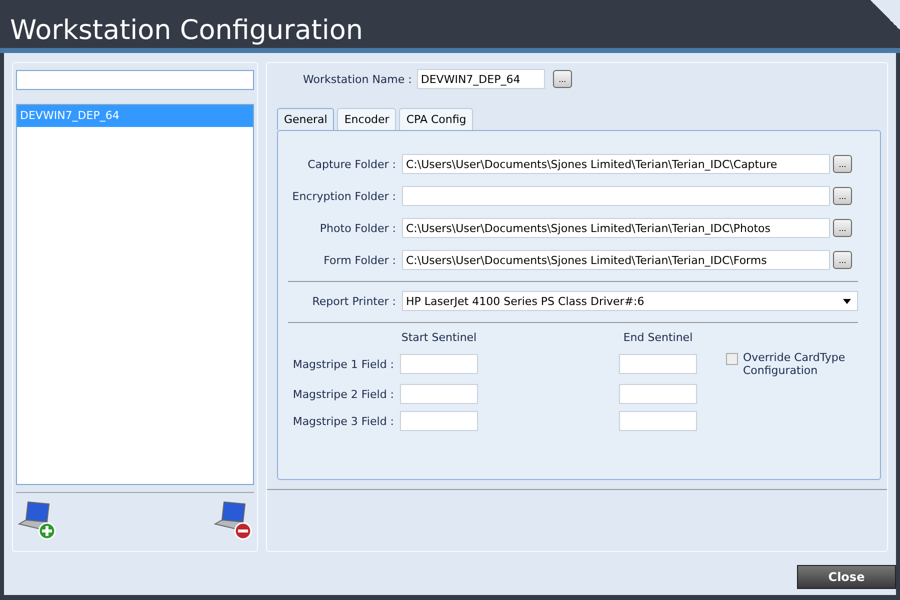 The image size is (900, 600). What do you see at coordinates (37, 520) in the screenshot?
I see `add-laptop-icon` at bounding box center [37, 520].